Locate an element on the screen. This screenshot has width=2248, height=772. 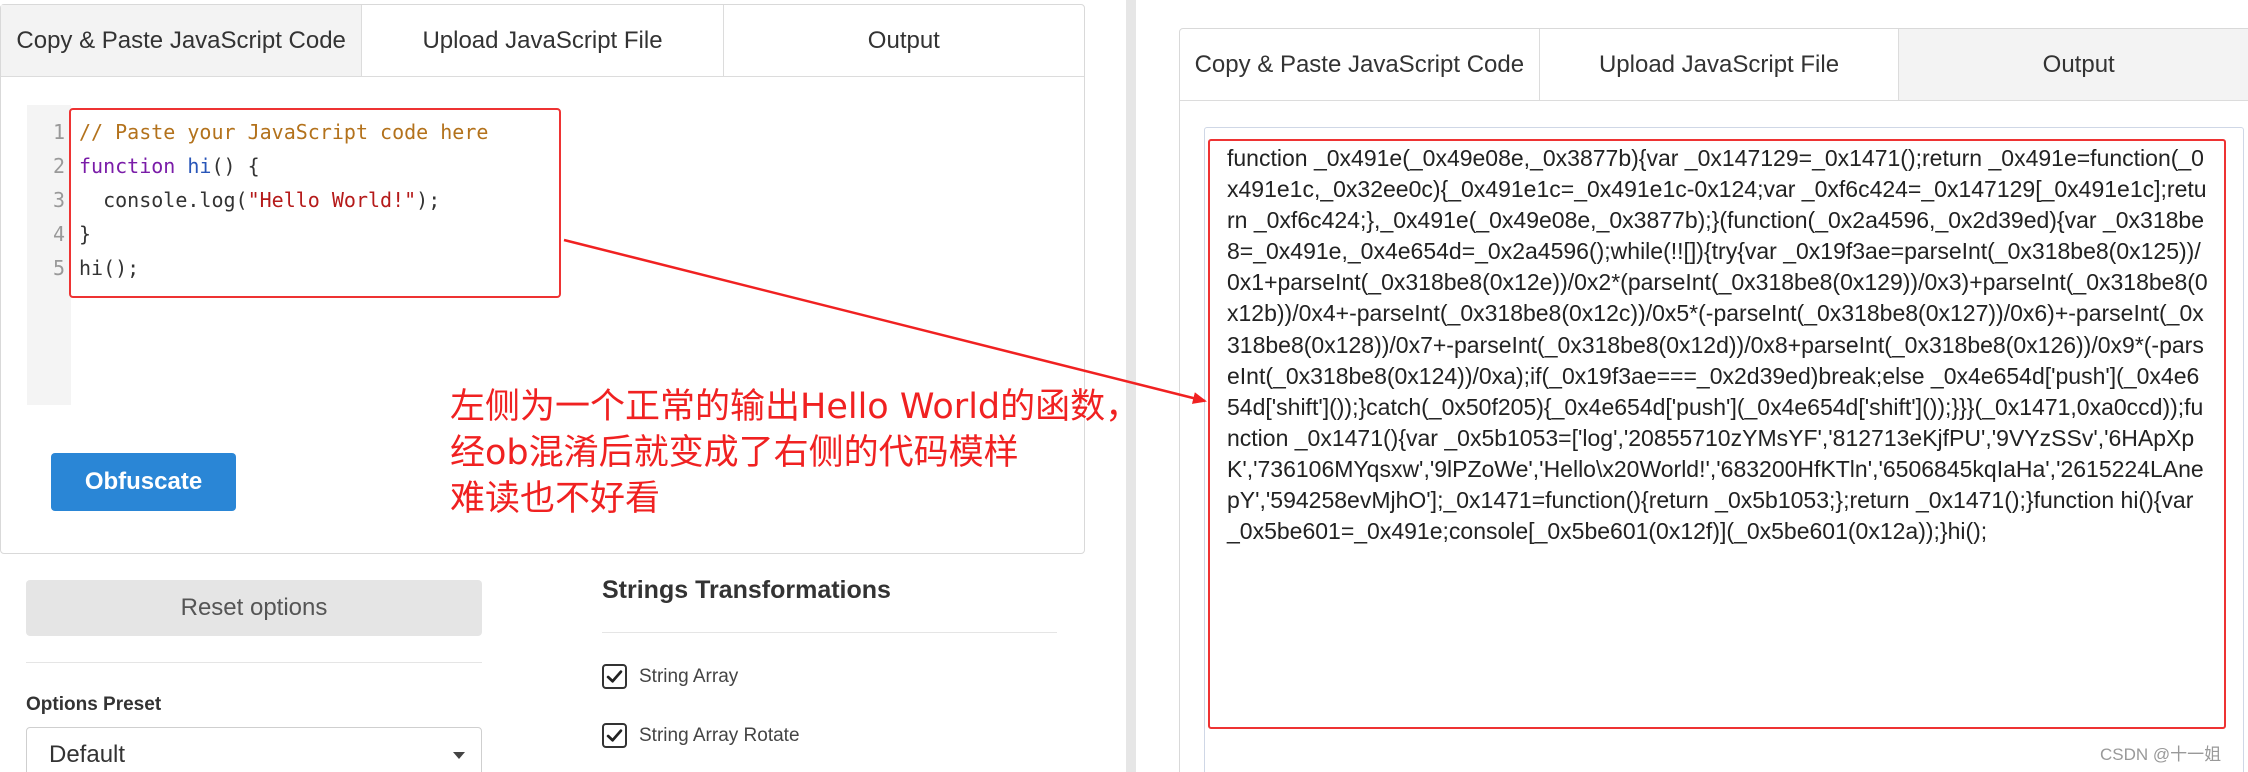
code-line-2: function hi() { is located at coordinates (393, 166).